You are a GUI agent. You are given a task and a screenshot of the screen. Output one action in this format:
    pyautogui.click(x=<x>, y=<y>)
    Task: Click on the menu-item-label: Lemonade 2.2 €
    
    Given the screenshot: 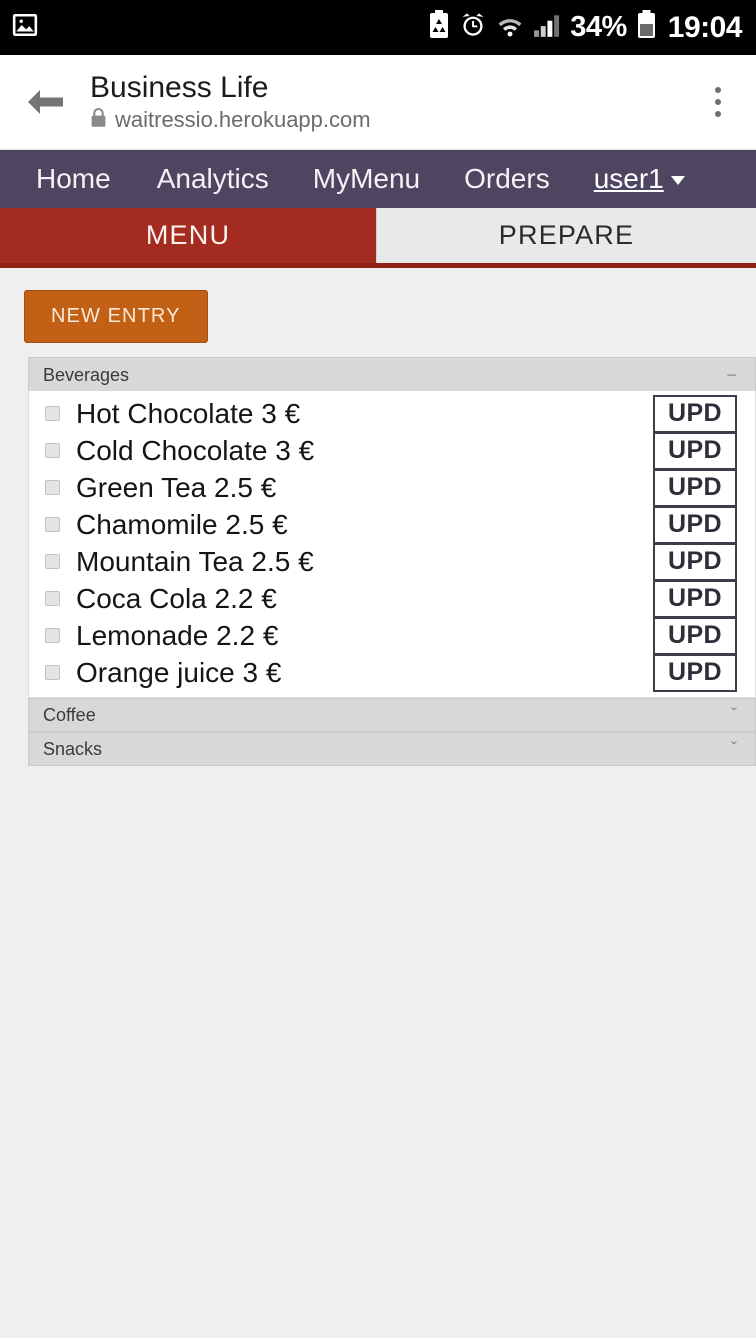 What is the action you would take?
    pyautogui.click(x=177, y=635)
    